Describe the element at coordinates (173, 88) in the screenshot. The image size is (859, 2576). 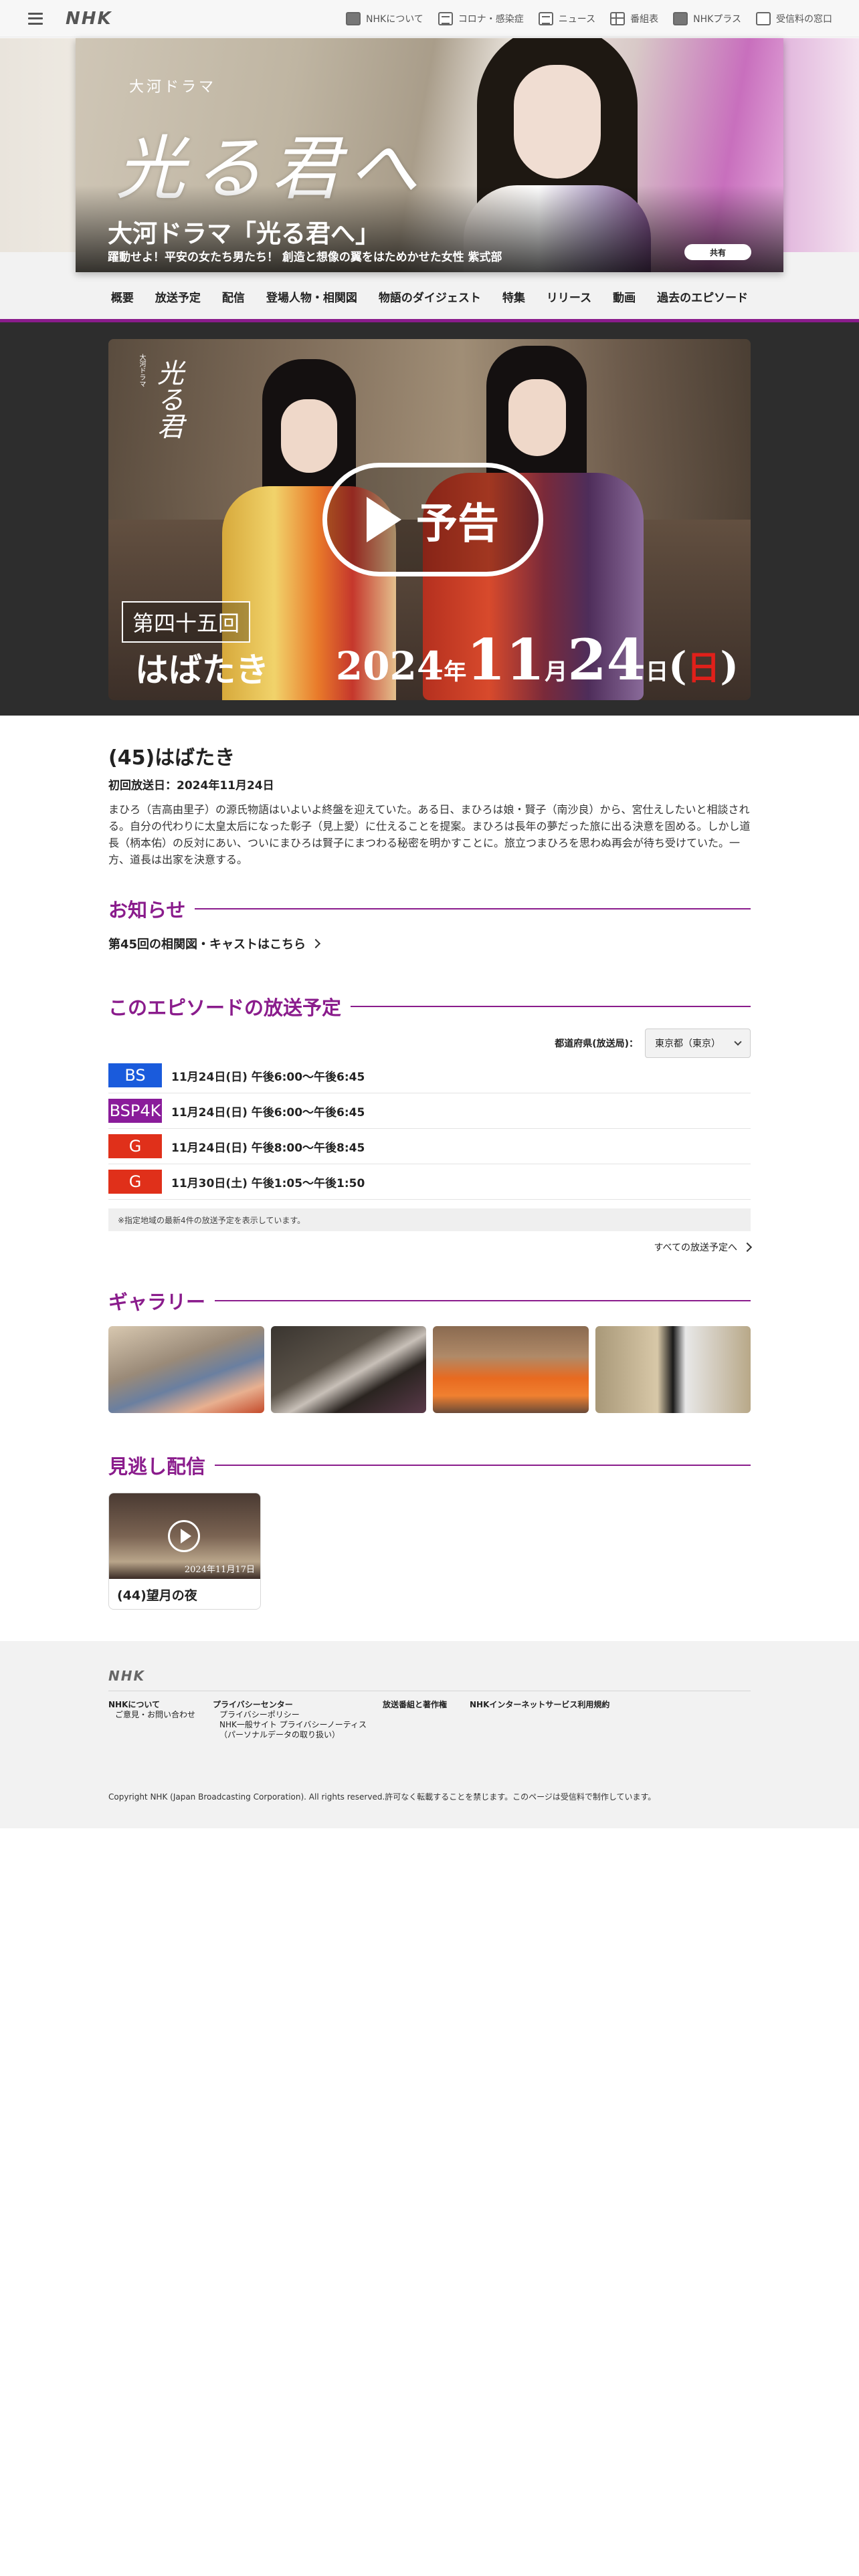
I see `hero-calligraphy-subtitle: 大河ドラマ` at that location.